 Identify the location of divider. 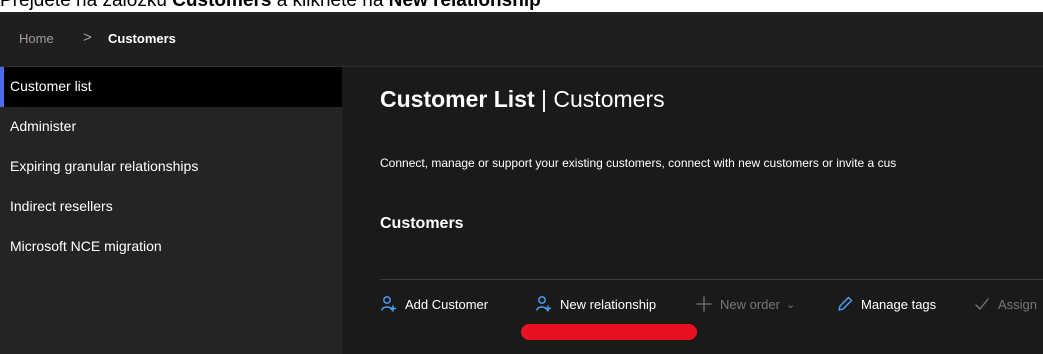
(711, 279).